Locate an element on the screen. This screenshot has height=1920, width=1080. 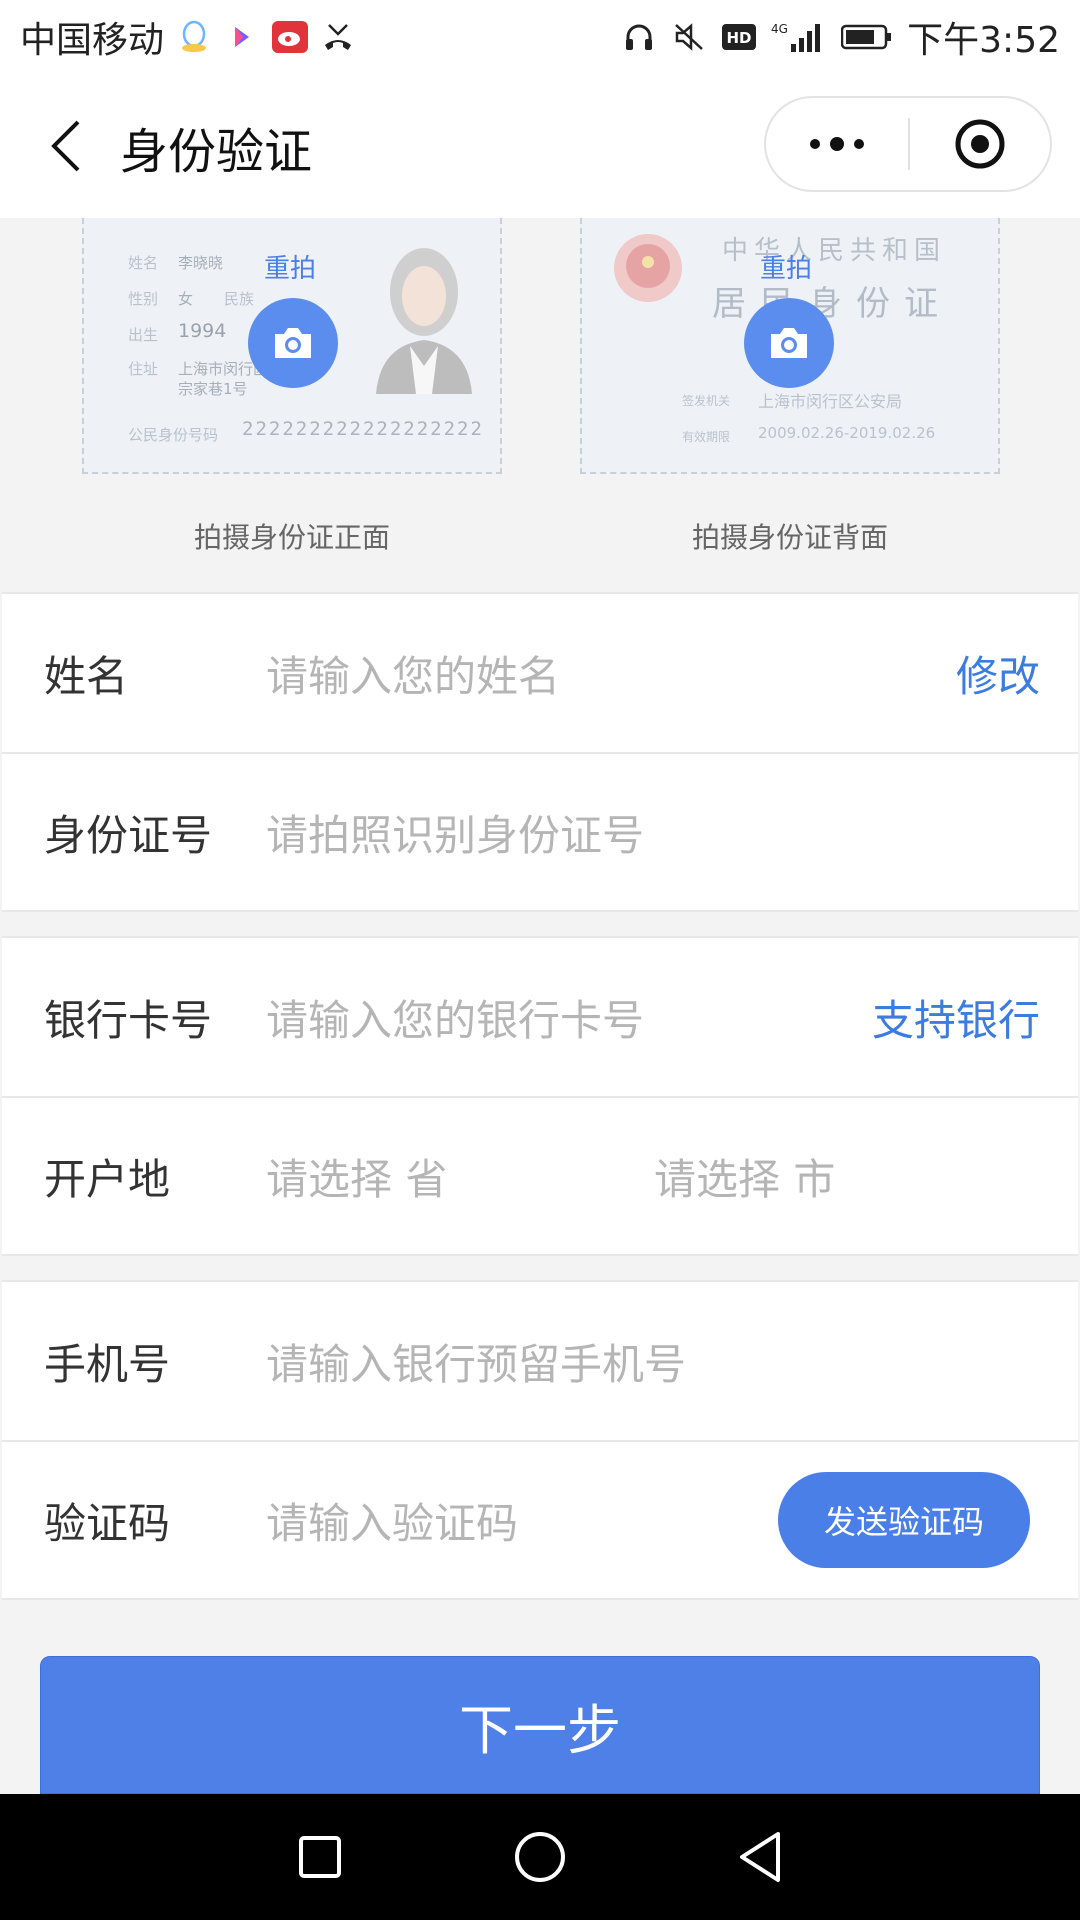
front-birth-value: 1994 is located at coordinates (202, 331).